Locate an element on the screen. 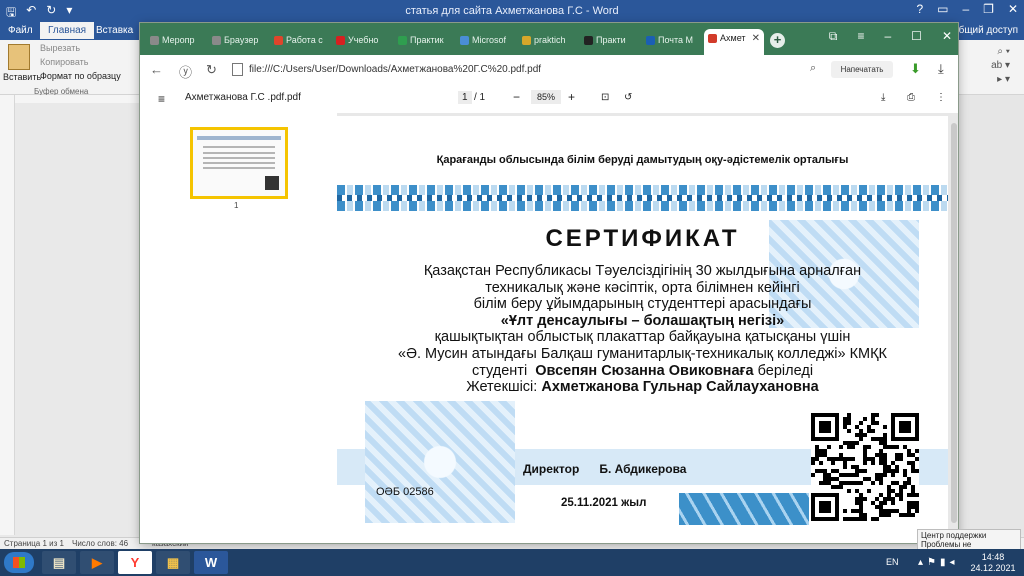 The height and width of the screenshot is (576, 1024). cut-button: Вырезать is located at coordinates (60, 48).